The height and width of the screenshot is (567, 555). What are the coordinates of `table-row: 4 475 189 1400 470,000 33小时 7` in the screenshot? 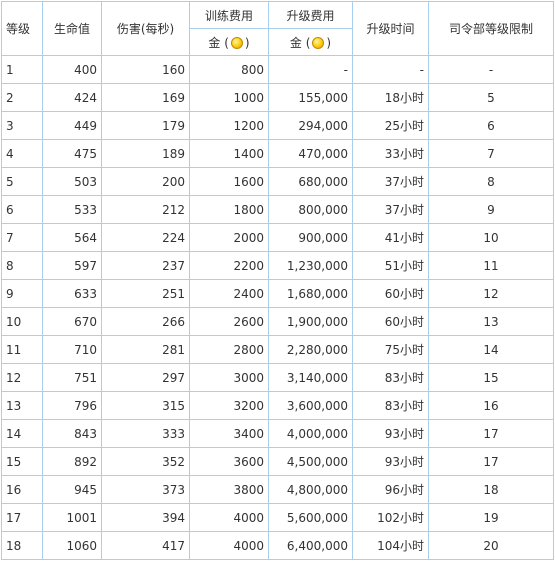 It's located at (277, 153).